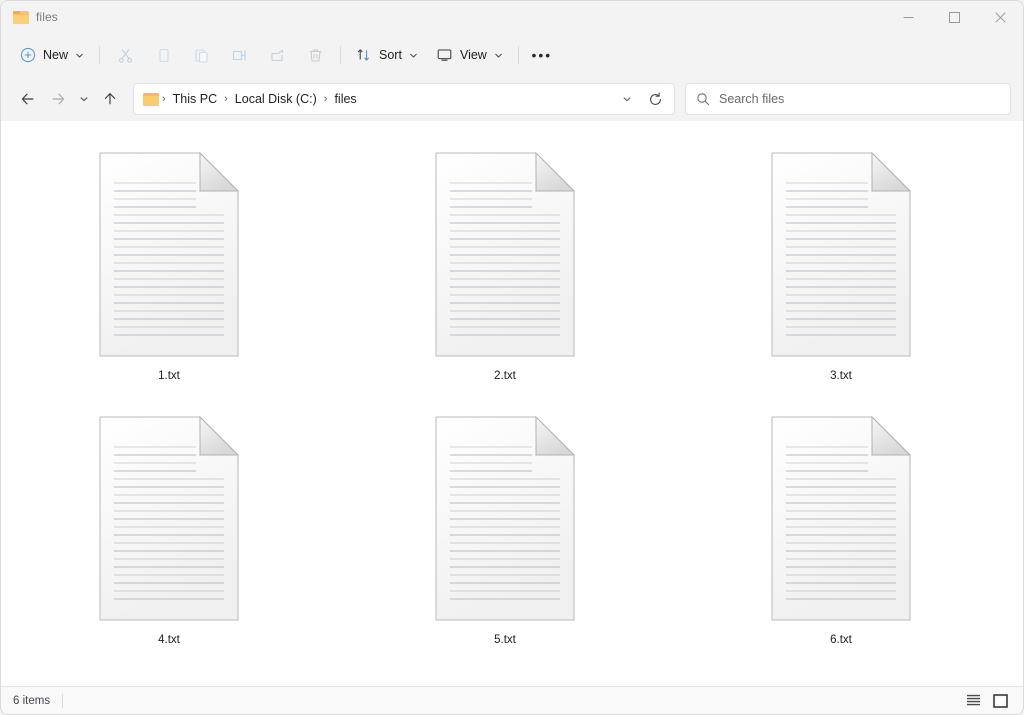 The image size is (1024, 715). I want to click on command-toolbar: New Sort View •••, so click(512, 55).